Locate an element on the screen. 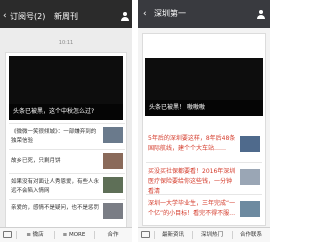 This screenshot has height=242, width=320. hero-image: 头条已被黑，这个中秋怎么过? is located at coordinates (66, 88).